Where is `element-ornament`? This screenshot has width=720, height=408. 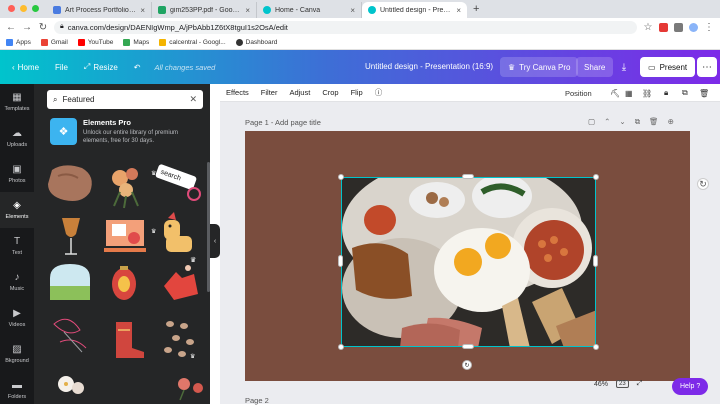 element-ornament is located at coordinates (124, 283).